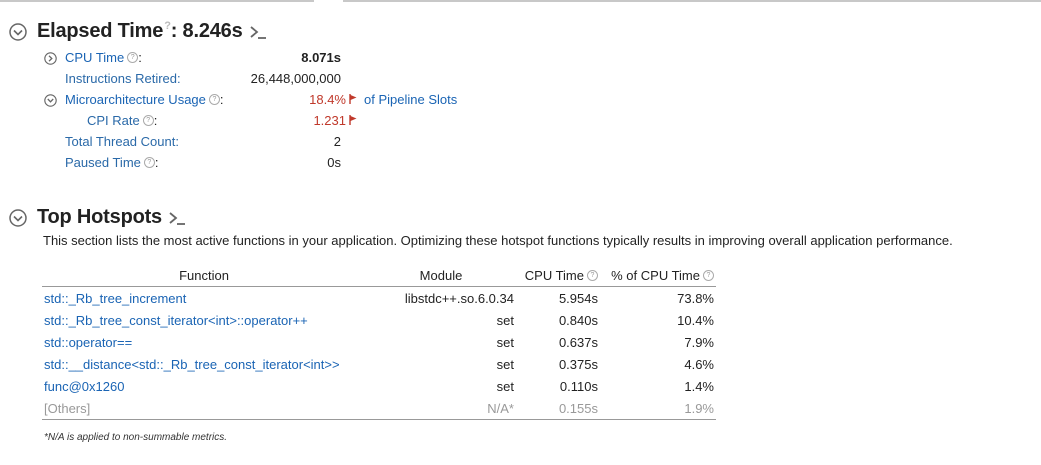 Image resolution: width=1041 pixels, height=465 pixels. I want to click on top-divider-left, so click(157, 1).